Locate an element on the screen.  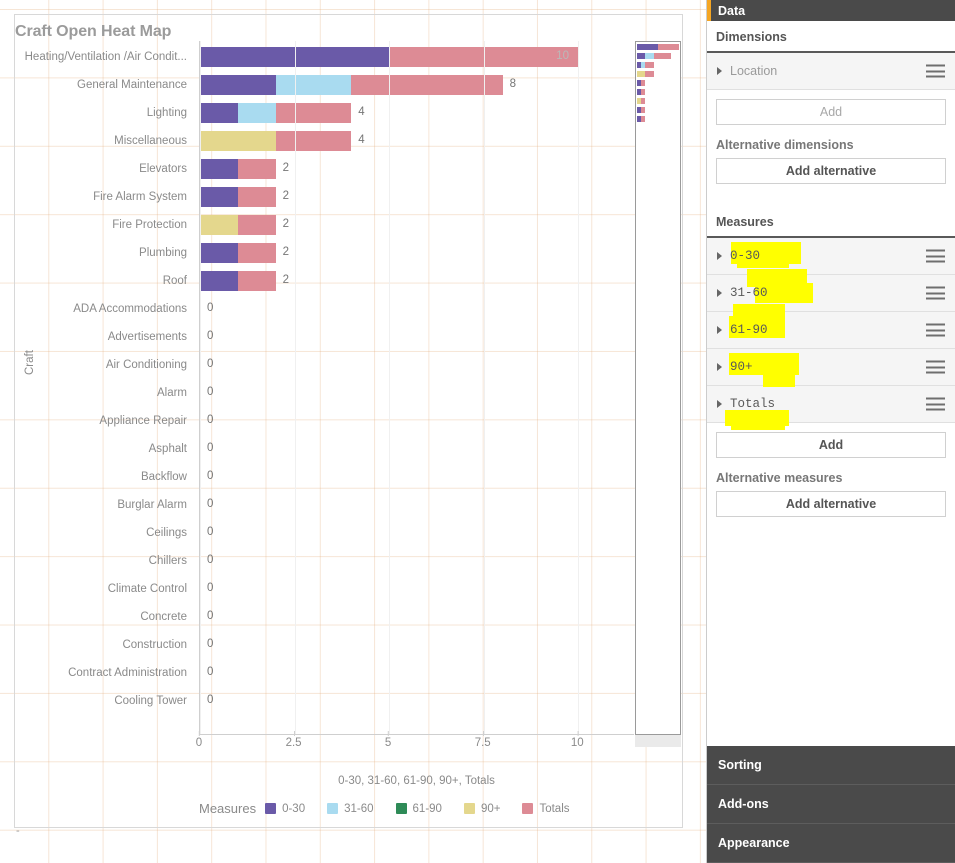
y-axis-label: Appliance Repair is located at coordinates (143, 421).